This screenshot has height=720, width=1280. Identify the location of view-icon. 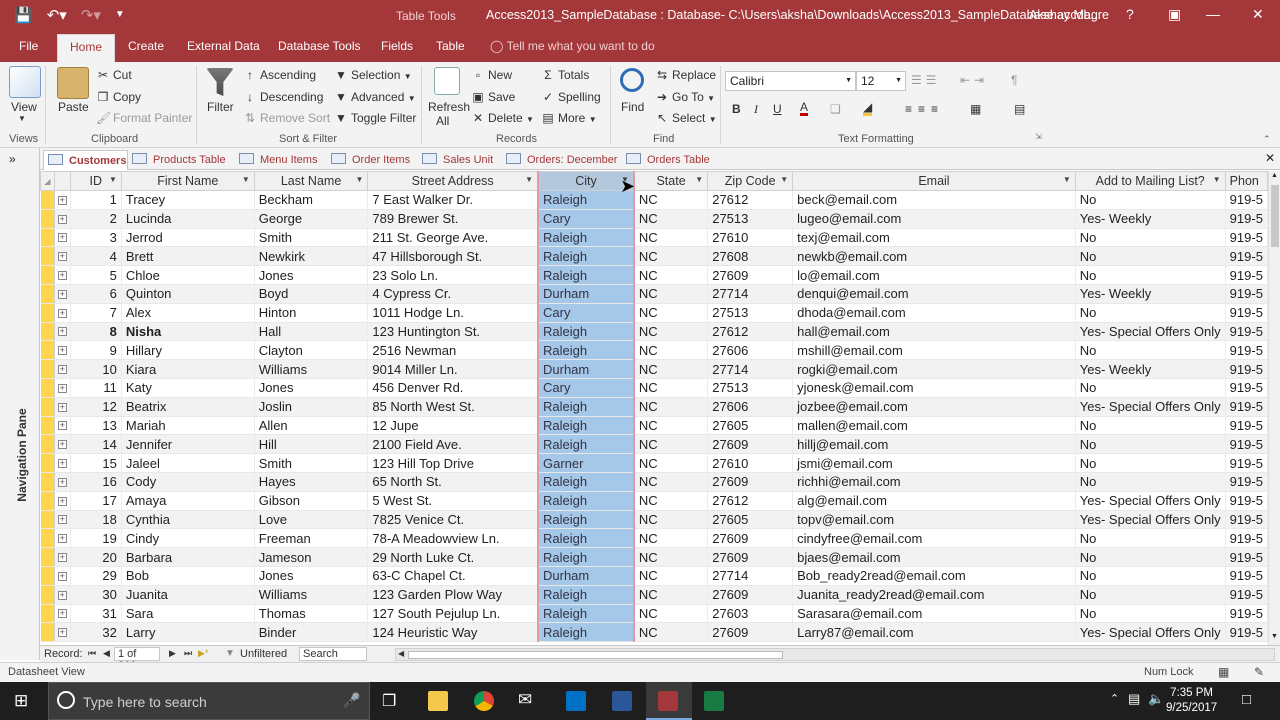
(25, 82).